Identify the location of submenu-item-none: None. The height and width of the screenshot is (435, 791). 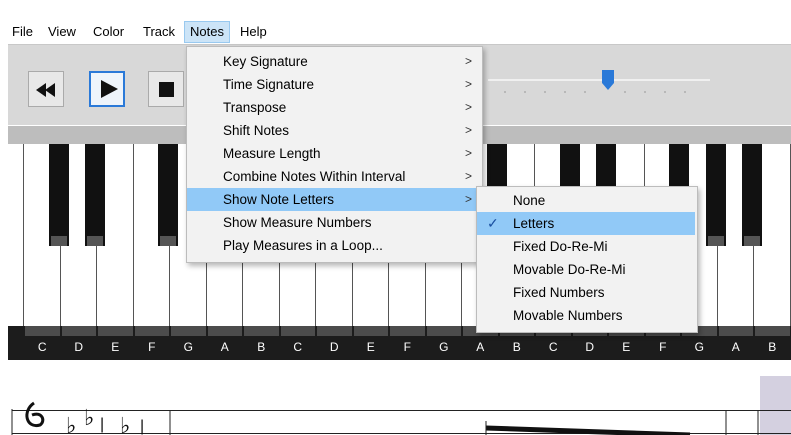
(587, 200).